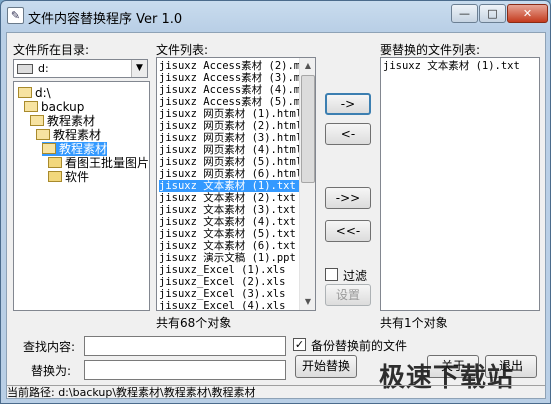  What do you see at coordinates (230, 150) in the screenshot?
I see `list-item: jisuxz 网页素材 (4).html` at bounding box center [230, 150].